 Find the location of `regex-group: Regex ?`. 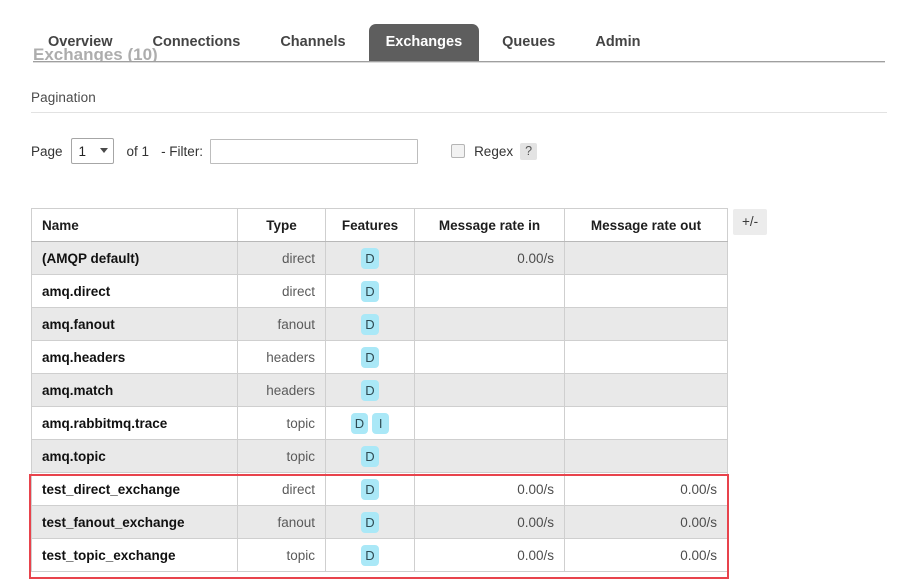

regex-group: Regex ? is located at coordinates (494, 151).